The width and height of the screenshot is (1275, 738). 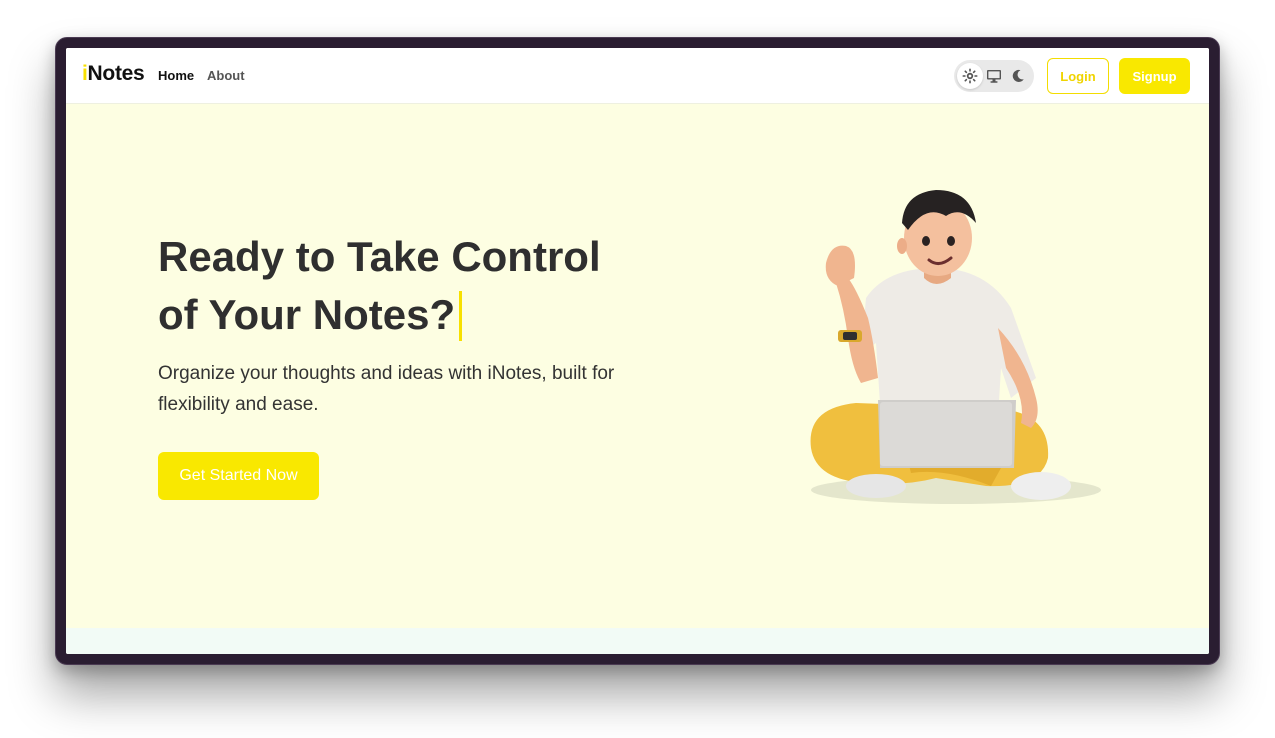 What do you see at coordinates (307, 314) in the screenshot?
I see `hero-title-line2: of Your Notes?` at bounding box center [307, 314].